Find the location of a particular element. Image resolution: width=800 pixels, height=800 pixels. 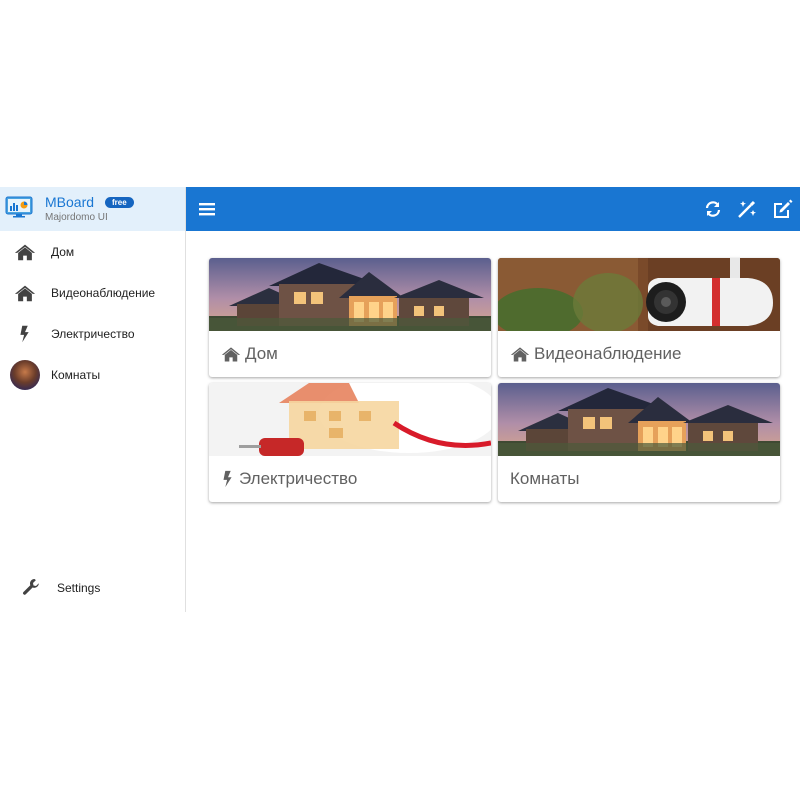

card-title: Электричество is located at coordinates (289, 479).